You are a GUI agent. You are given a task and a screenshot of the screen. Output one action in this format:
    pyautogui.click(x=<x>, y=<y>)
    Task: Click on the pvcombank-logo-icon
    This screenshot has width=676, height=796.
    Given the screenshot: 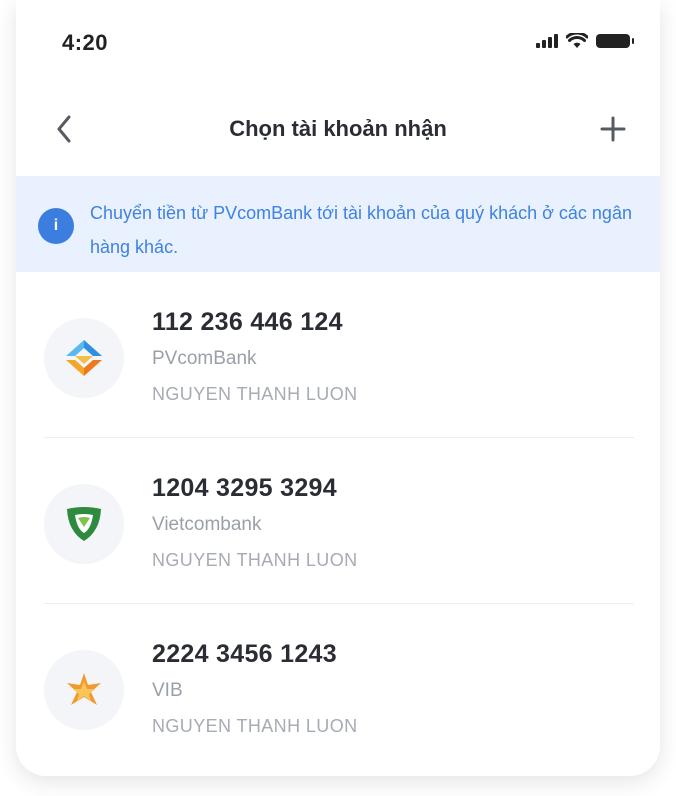 What is the action you would take?
    pyautogui.click(x=84, y=358)
    